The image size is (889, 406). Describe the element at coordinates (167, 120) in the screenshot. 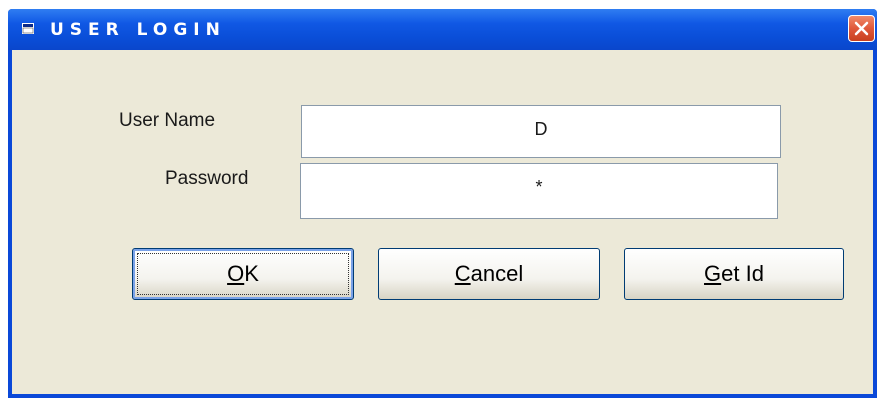

I see `username-label: User Name` at that location.